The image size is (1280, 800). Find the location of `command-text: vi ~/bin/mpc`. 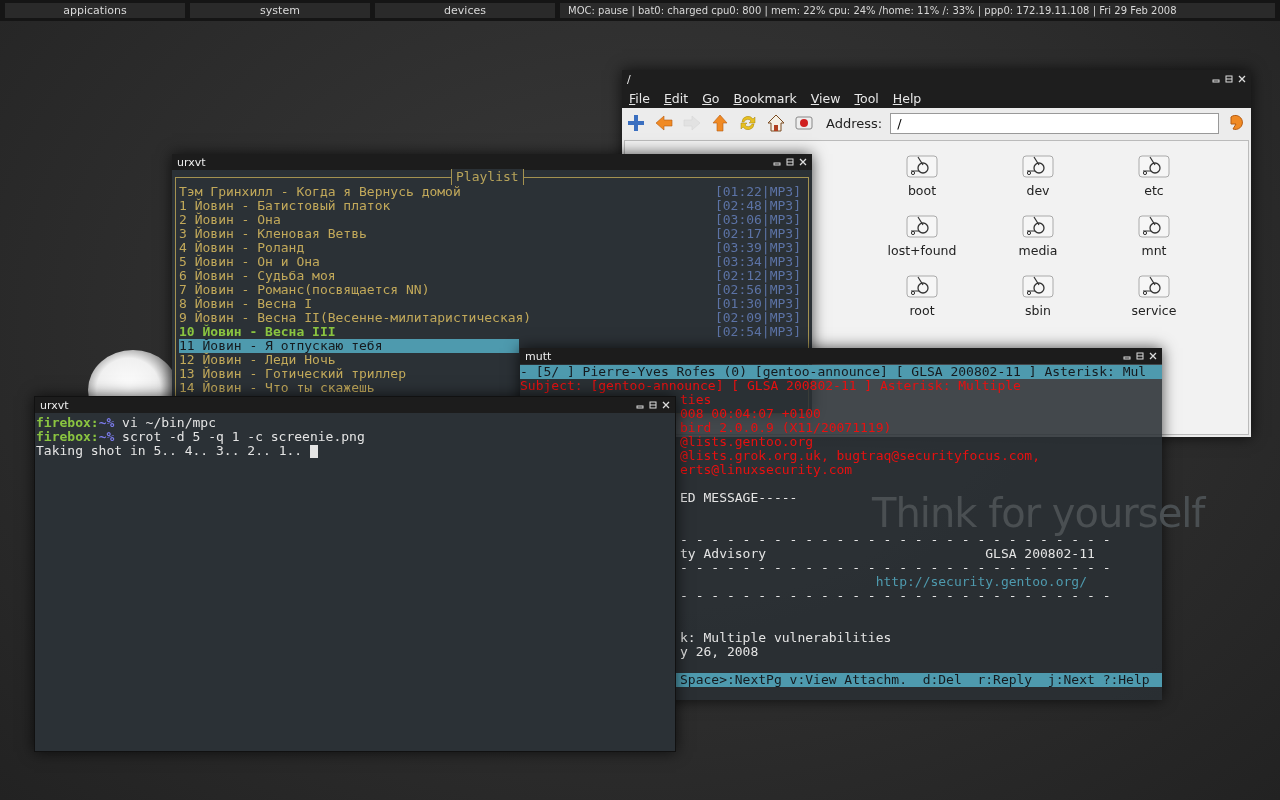

command-text: vi ~/bin/mpc is located at coordinates (169, 423).